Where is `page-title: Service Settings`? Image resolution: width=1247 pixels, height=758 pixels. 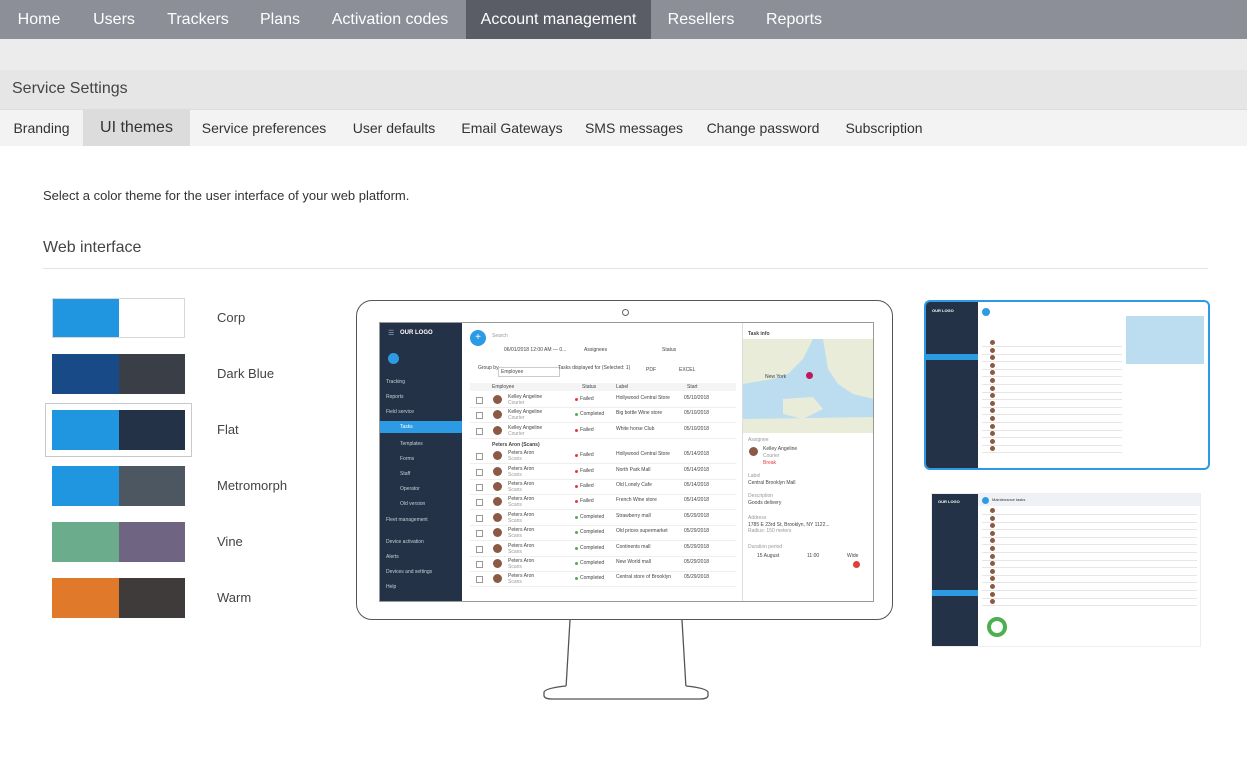
page-title: Service Settings is located at coordinates (70, 88).